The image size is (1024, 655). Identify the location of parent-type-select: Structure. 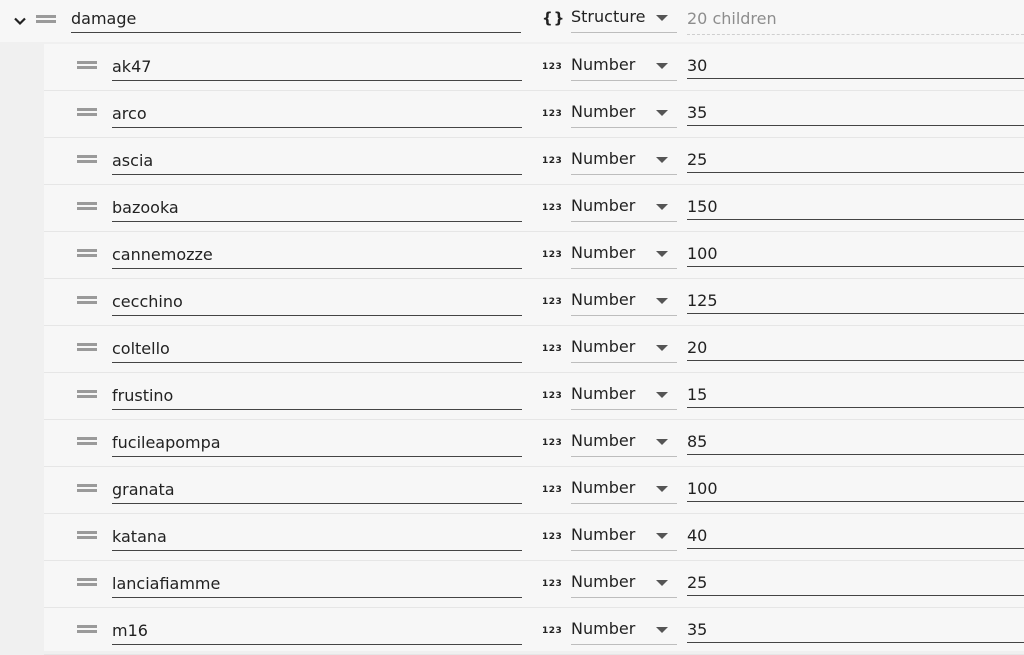
(624, 18).